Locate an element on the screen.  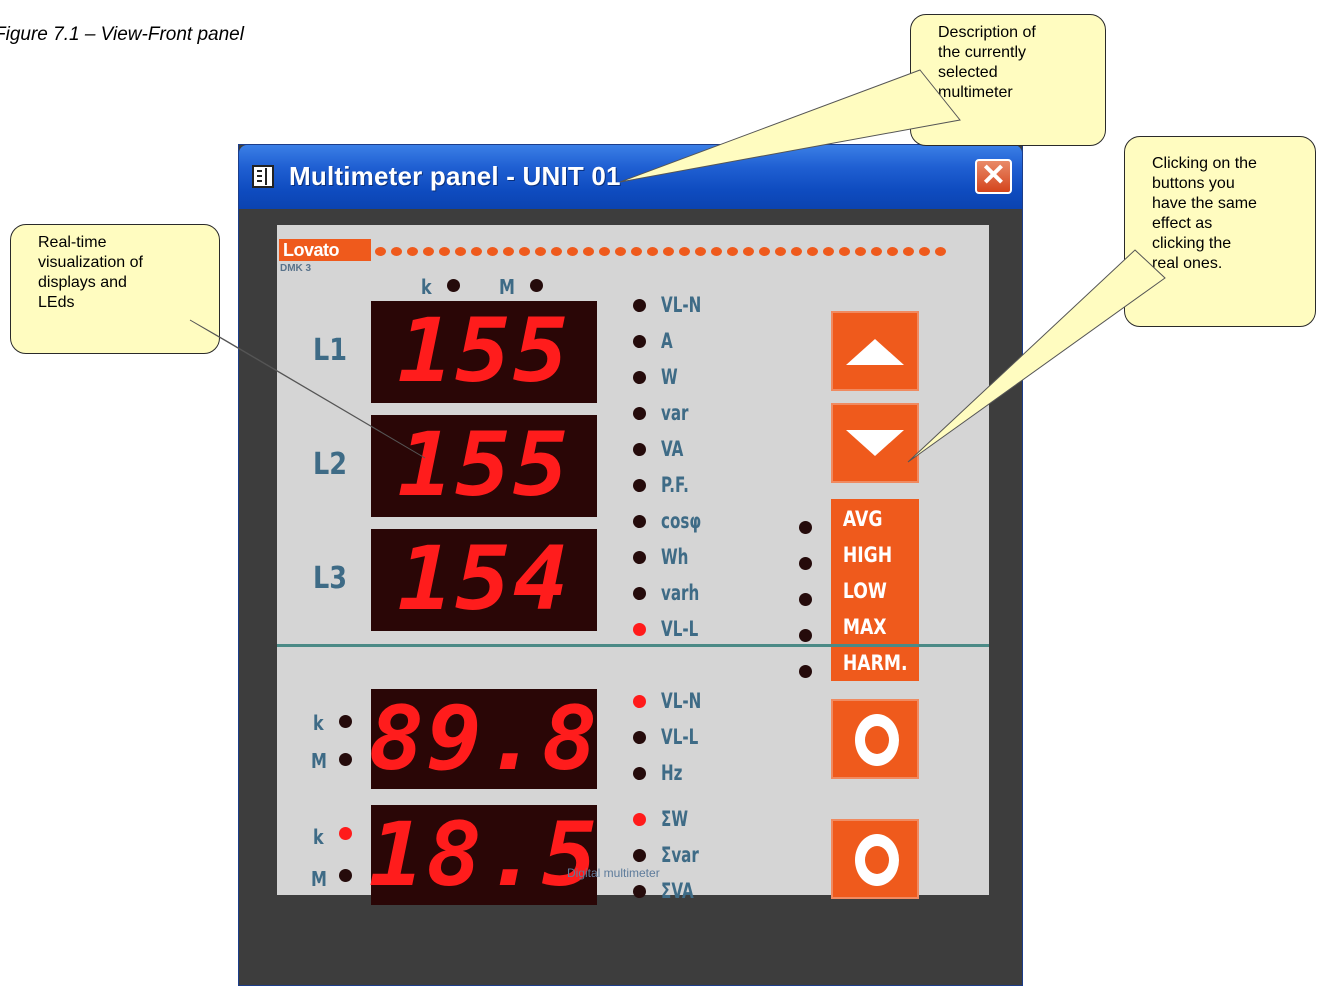
unit-label: cosφ is located at coordinates (681, 521).